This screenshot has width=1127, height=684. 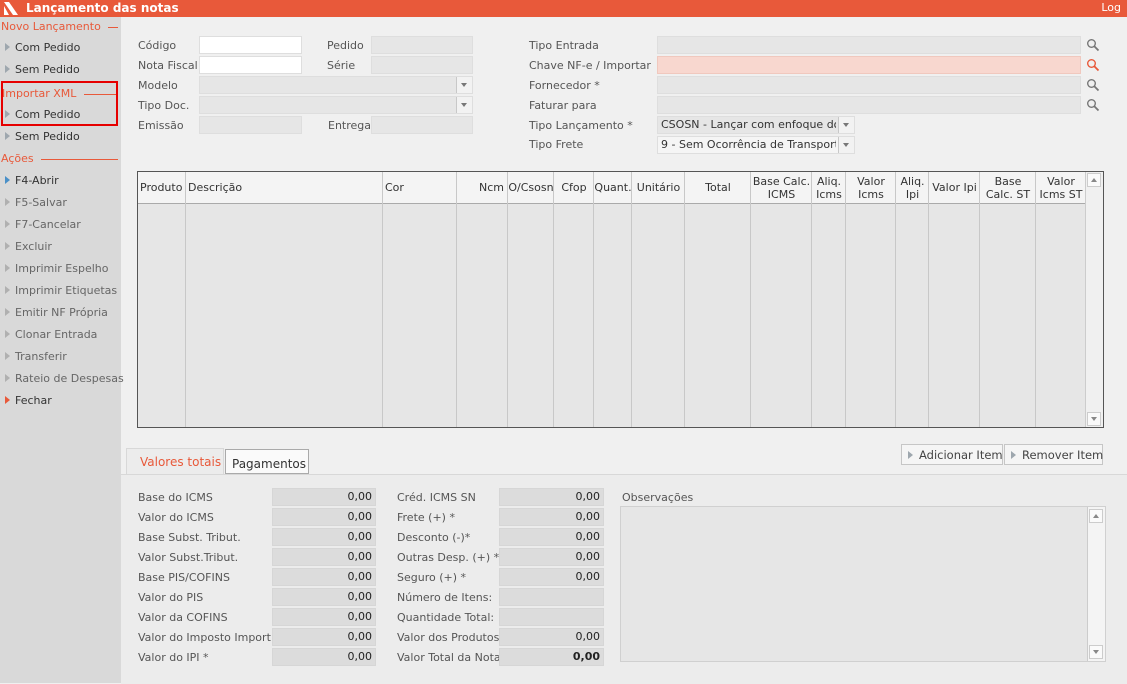 I want to click on total-label: Valor do IPI *, so click(x=173, y=657).